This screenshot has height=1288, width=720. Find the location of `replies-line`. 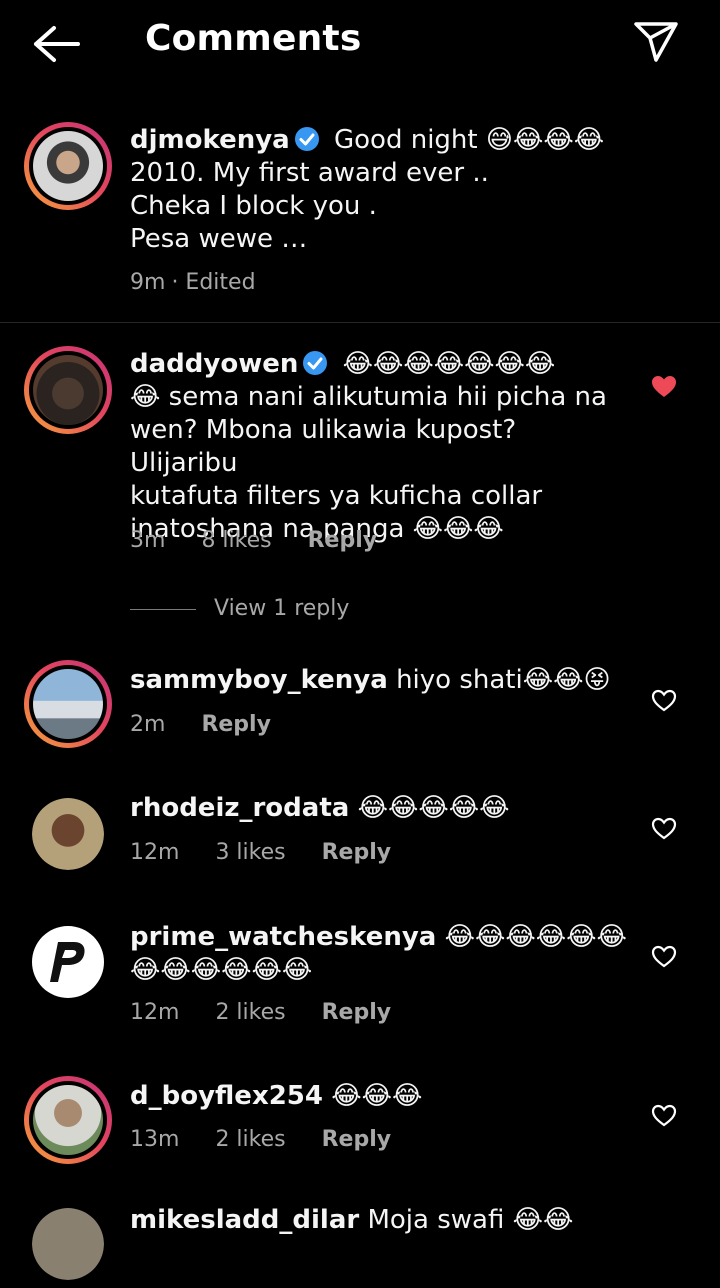

replies-line is located at coordinates (163, 609).